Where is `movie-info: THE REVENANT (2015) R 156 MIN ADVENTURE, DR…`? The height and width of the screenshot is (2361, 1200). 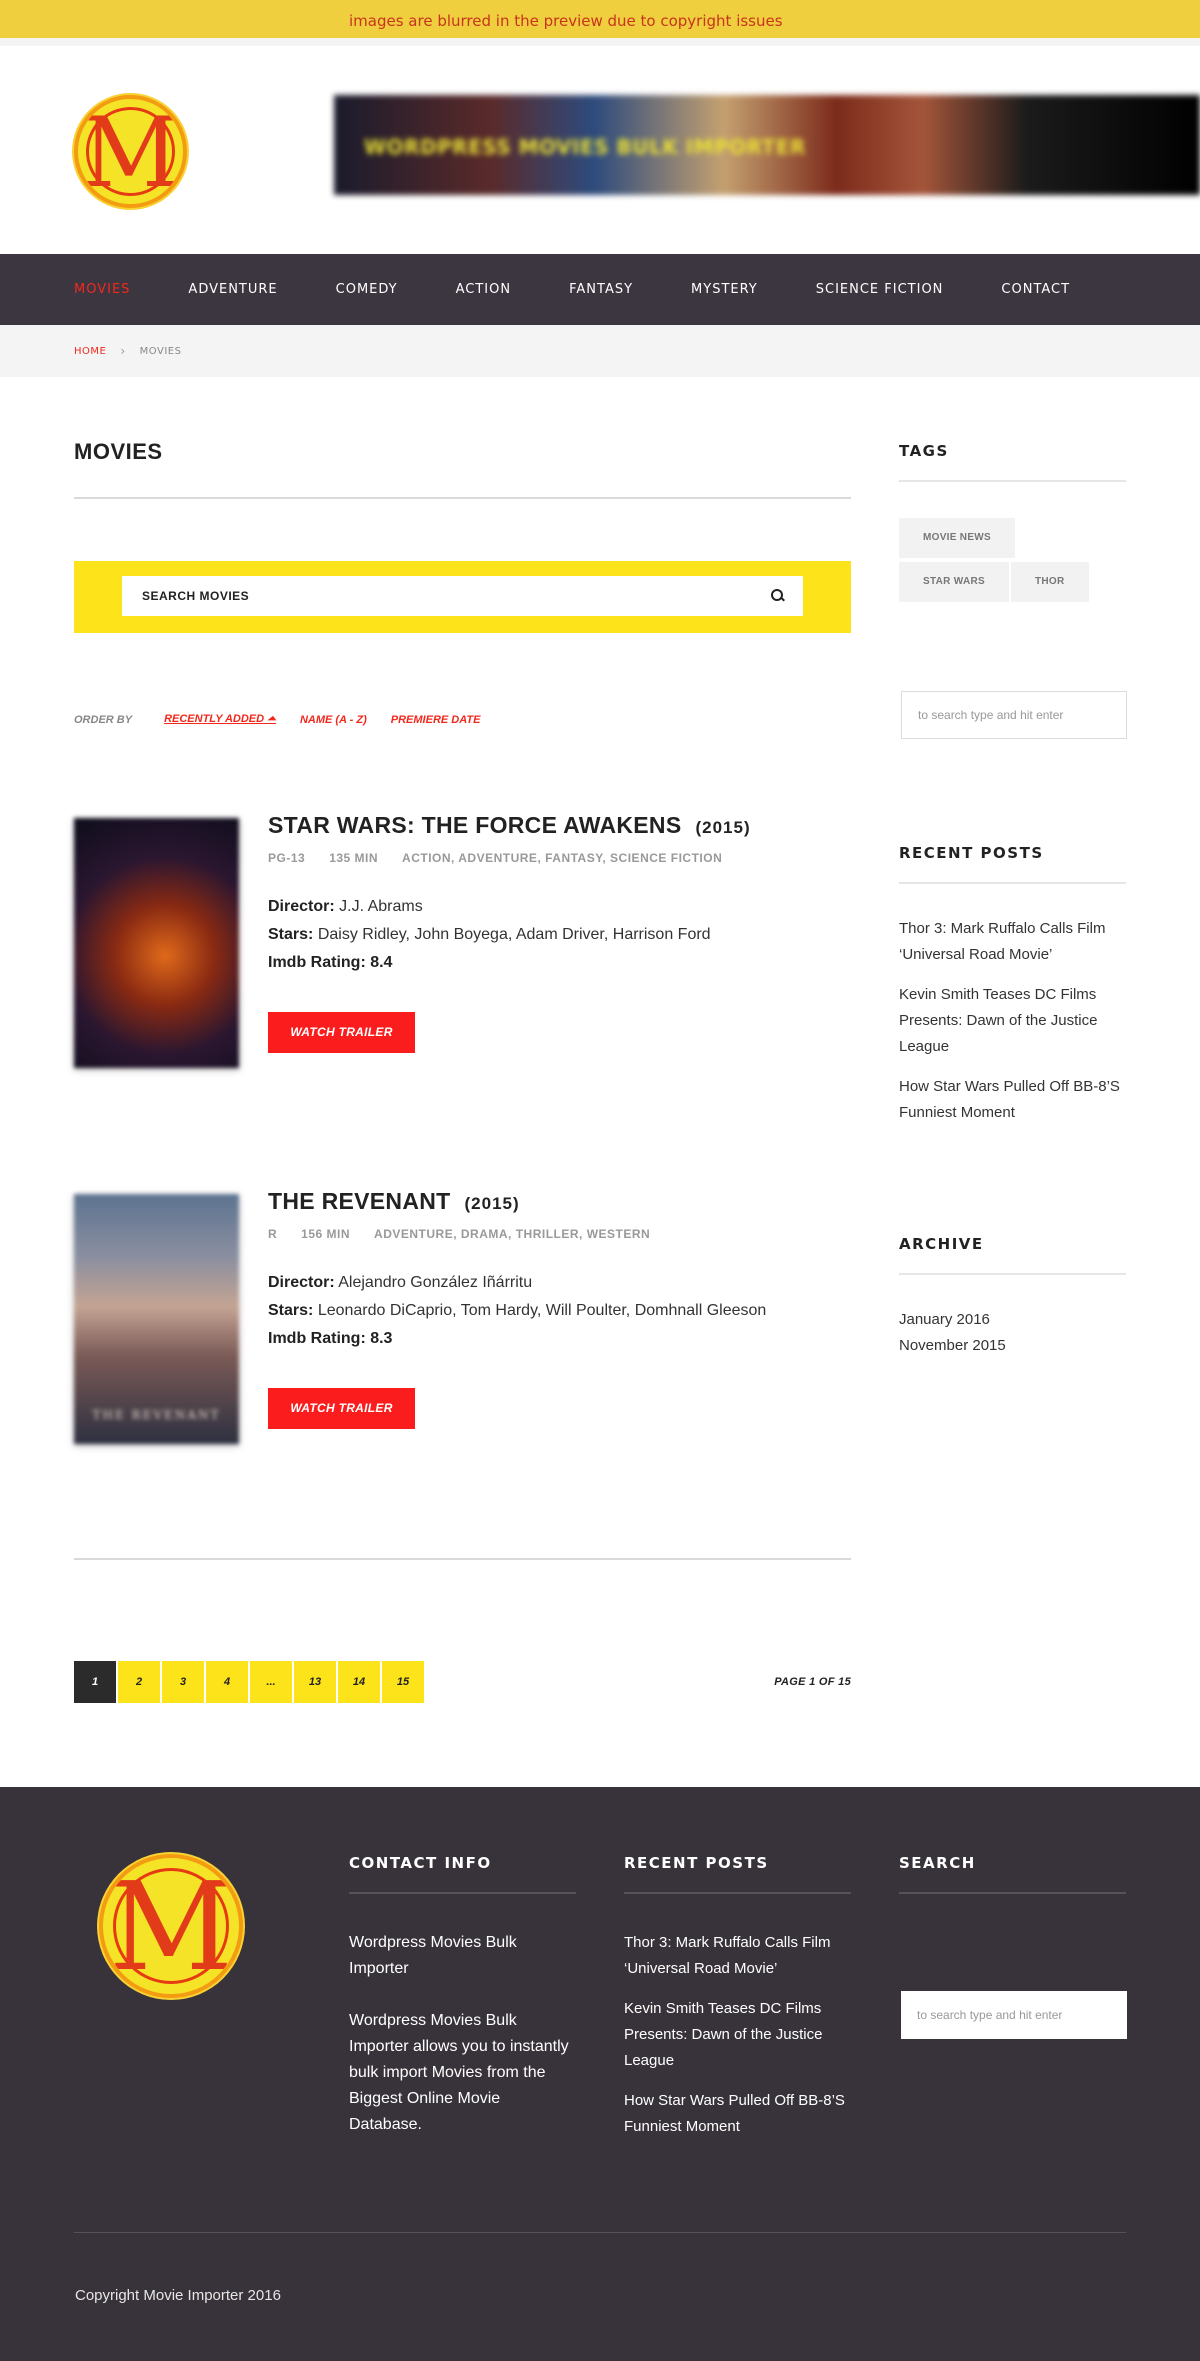
movie-info: THE REVENANT (2015) R 156 MIN ADVENTURE, DR… is located at coordinates (559, 1308).